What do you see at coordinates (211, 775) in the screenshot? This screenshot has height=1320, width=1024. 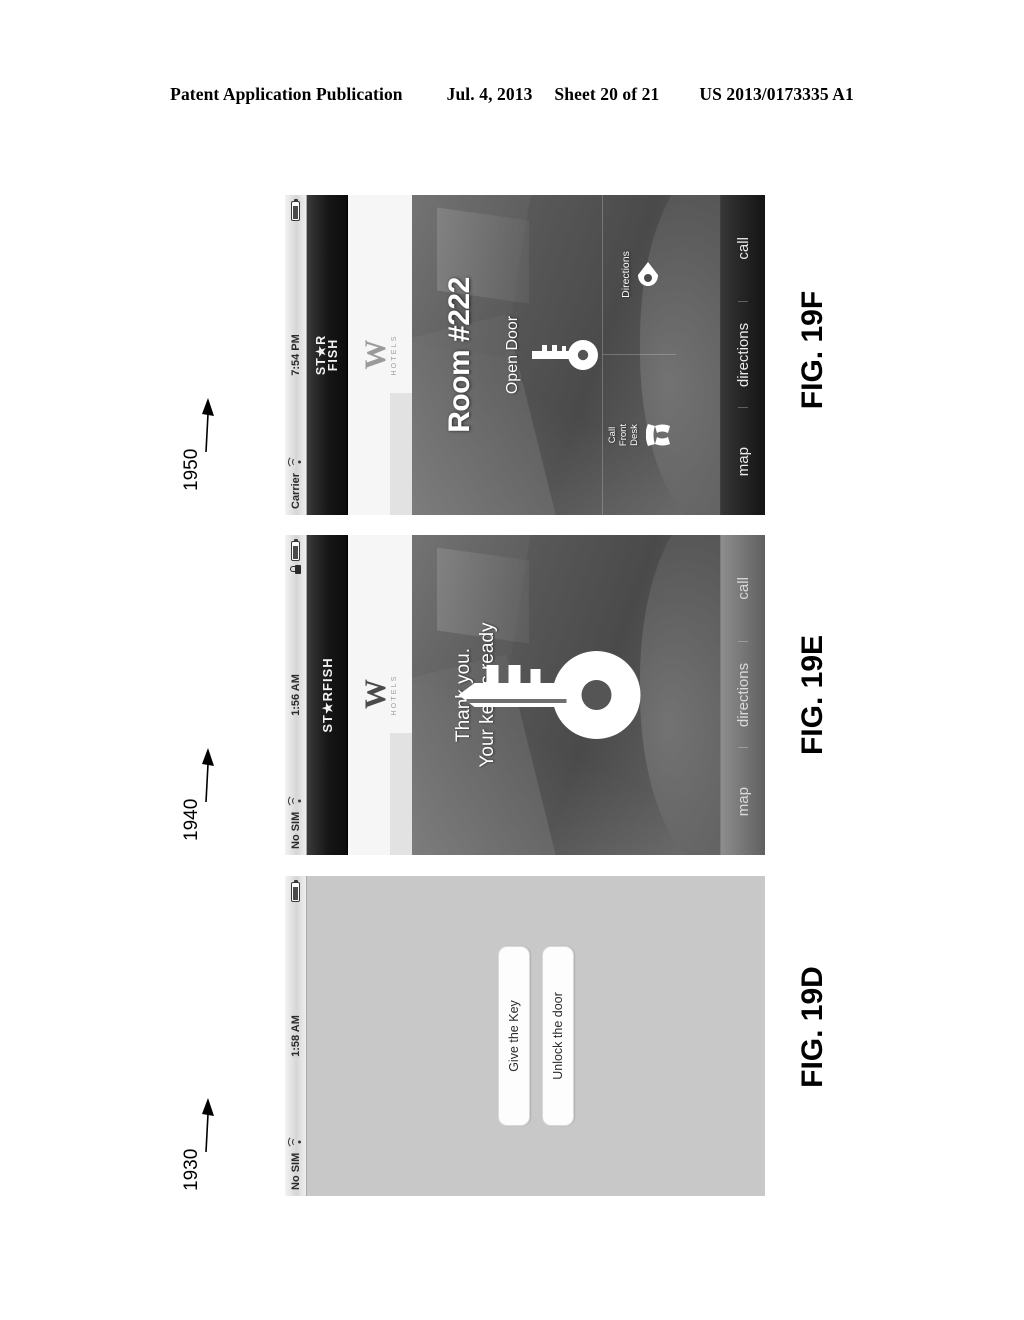 I see `leader-line-1940` at bounding box center [211, 775].